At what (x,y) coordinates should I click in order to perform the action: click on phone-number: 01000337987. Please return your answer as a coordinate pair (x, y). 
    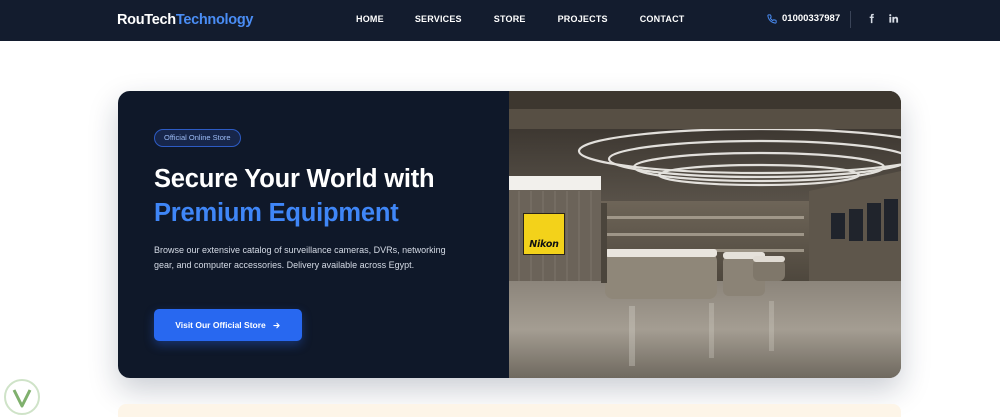
    Looking at the image, I should click on (811, 18).